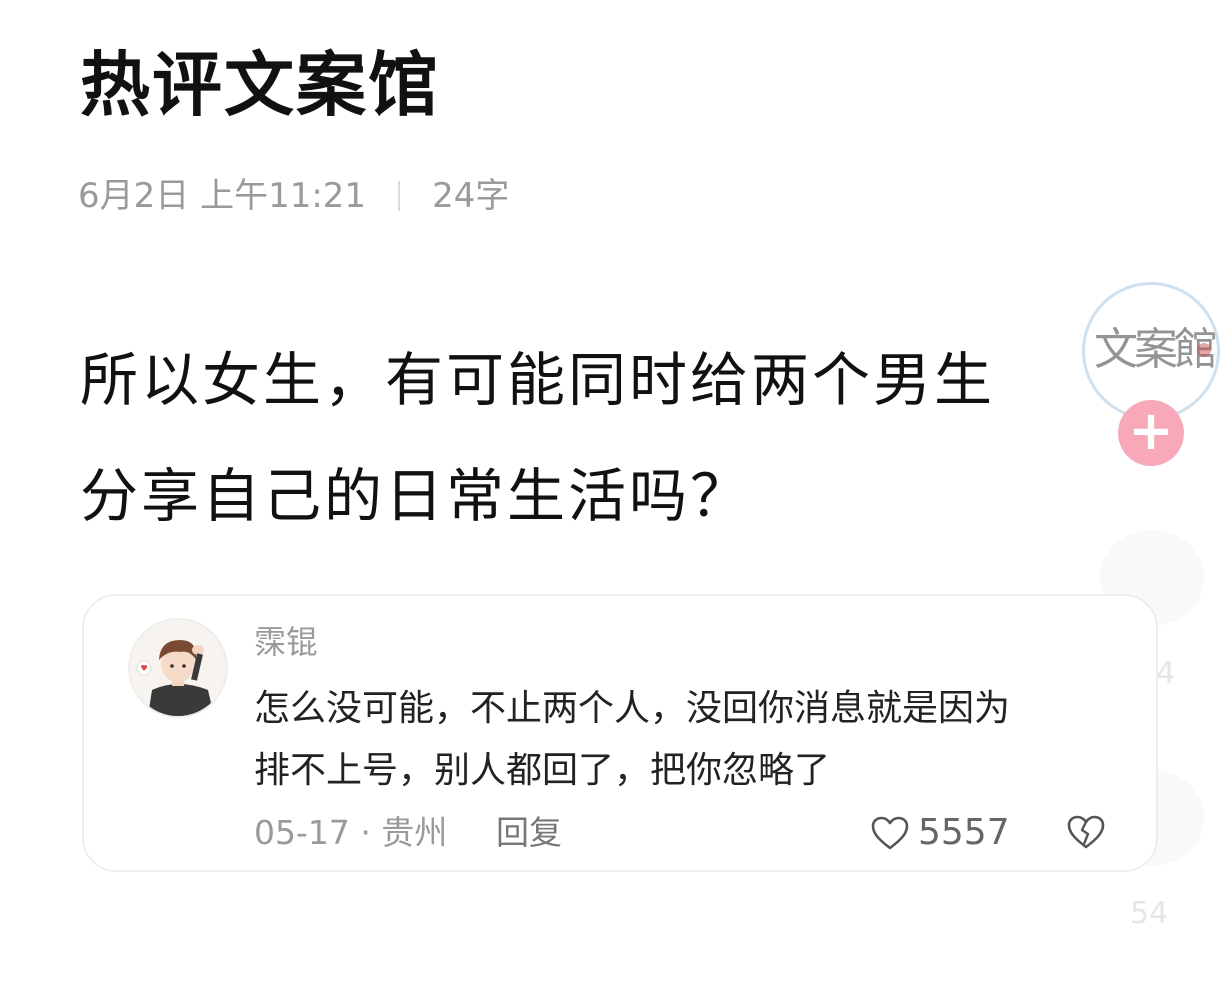 The width and height of the screenshot is (1227, 1005). Describe the element at coordinates (351, 832) in the screenshot. I see `comment-date-location: 05-17 · 贵州` at that location.